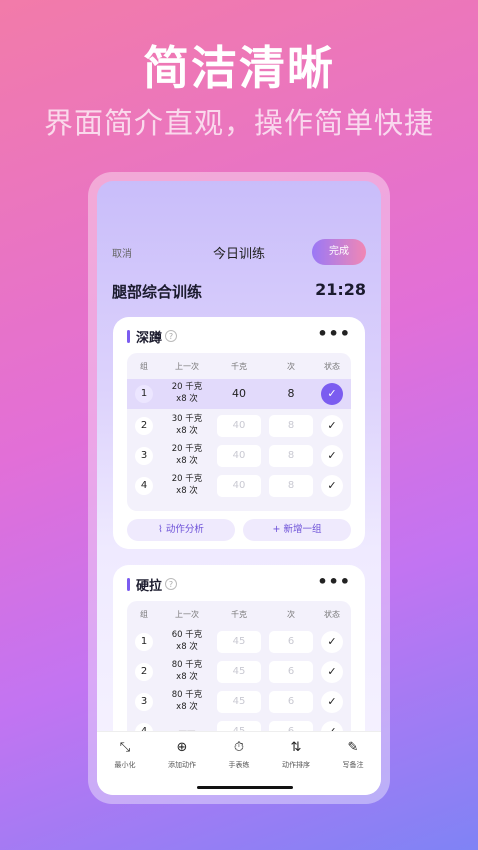  Describe the element at coordinates (187, 641) in the screenshot. I see `previous-record: 60 千克 x8 次` at that location.